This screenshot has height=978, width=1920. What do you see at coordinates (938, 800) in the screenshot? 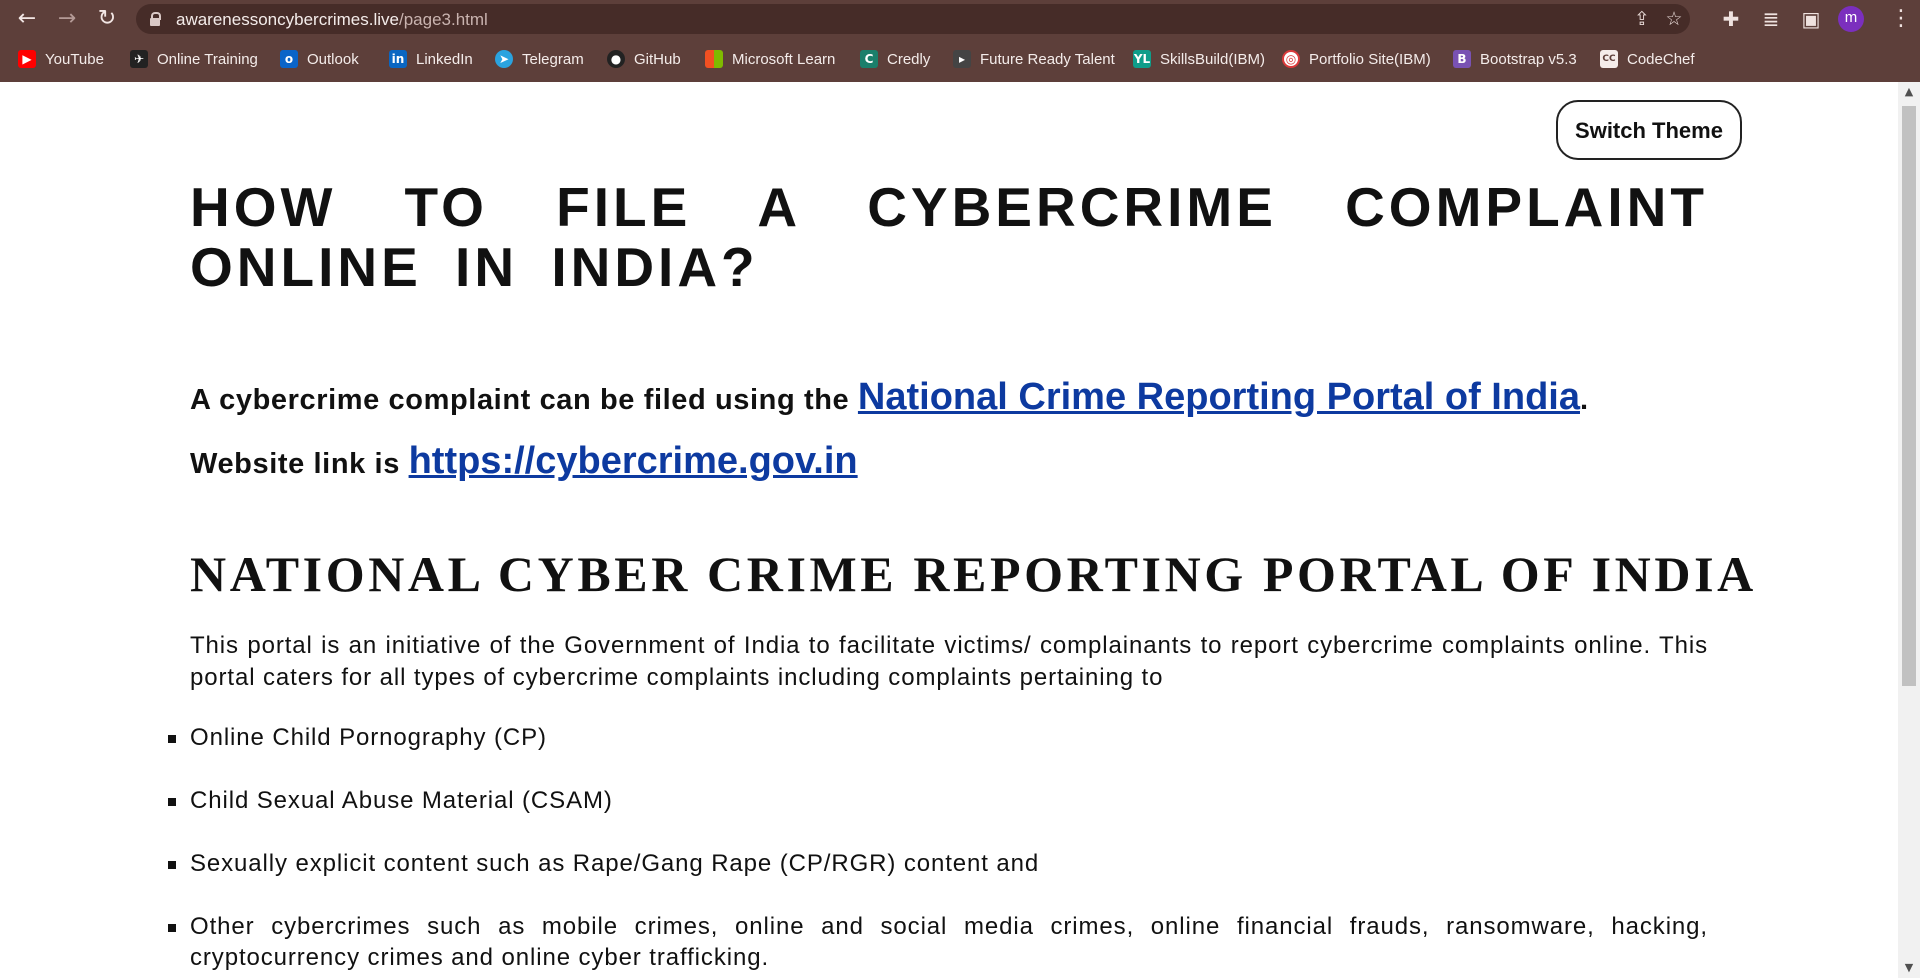
I see `list-item: Child Sexual Abuse Material (CSAM)` at bounding box center [938, 800].